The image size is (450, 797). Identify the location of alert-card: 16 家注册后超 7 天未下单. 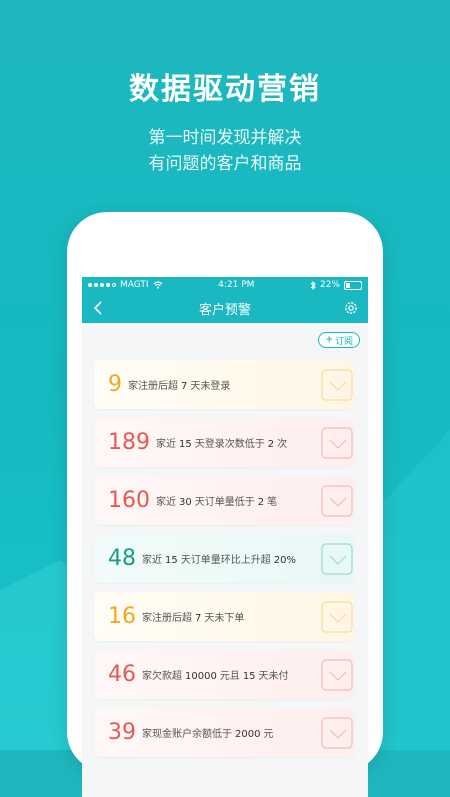
(224, 616).